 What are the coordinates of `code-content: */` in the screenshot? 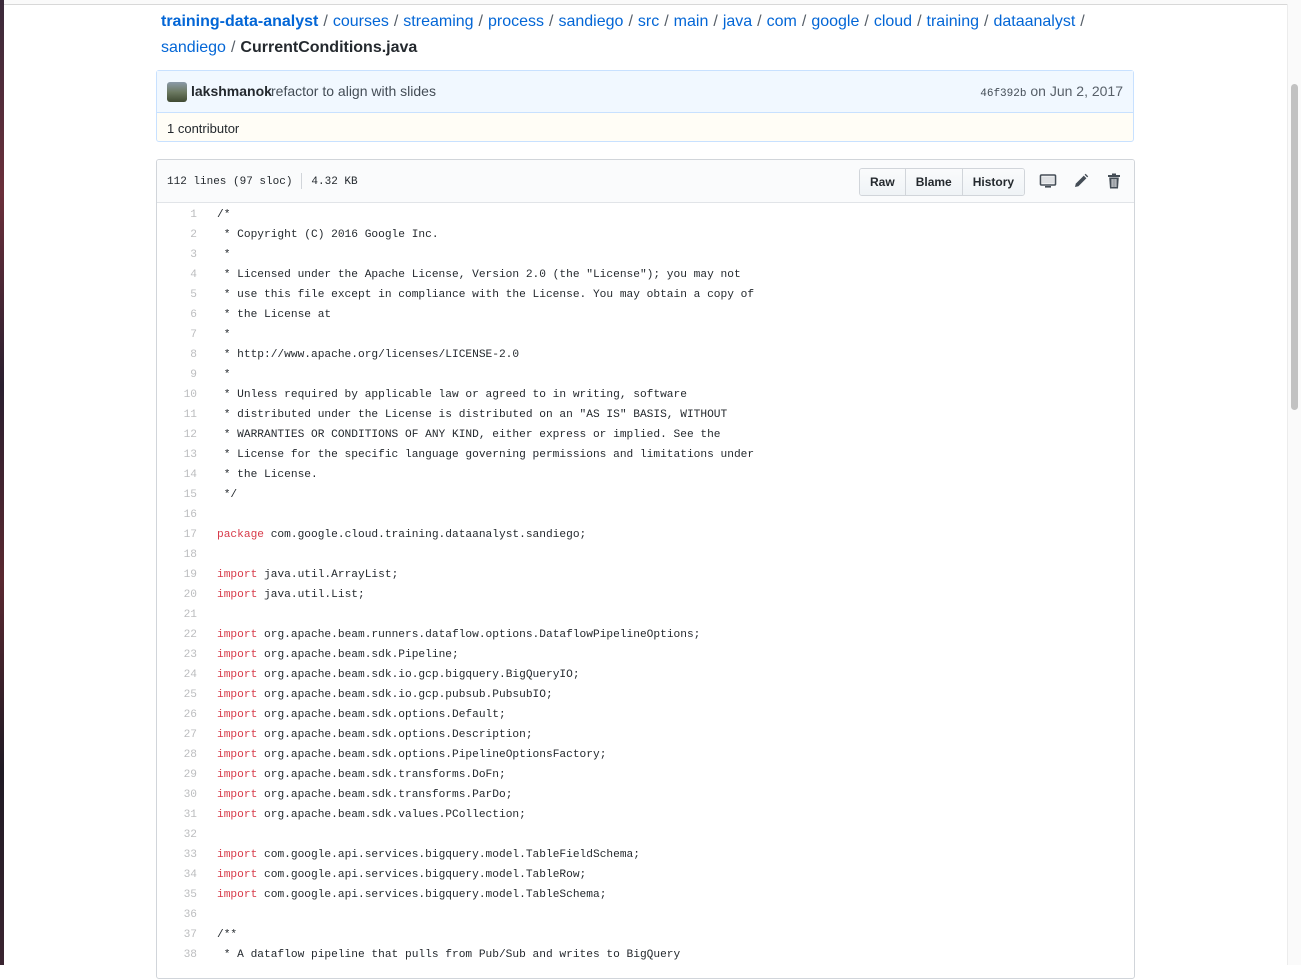 It's located at (227, 495).